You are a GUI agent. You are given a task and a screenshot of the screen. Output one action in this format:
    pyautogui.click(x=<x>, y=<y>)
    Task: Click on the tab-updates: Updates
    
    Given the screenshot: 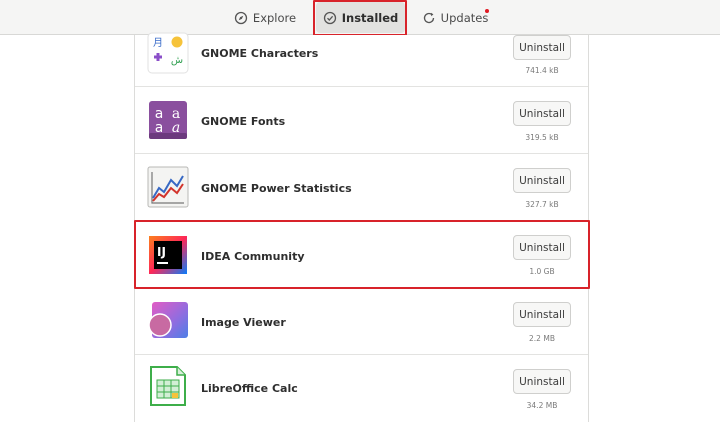 What is the action you would take?
    pyautogui.click(x=455, y=17)
    